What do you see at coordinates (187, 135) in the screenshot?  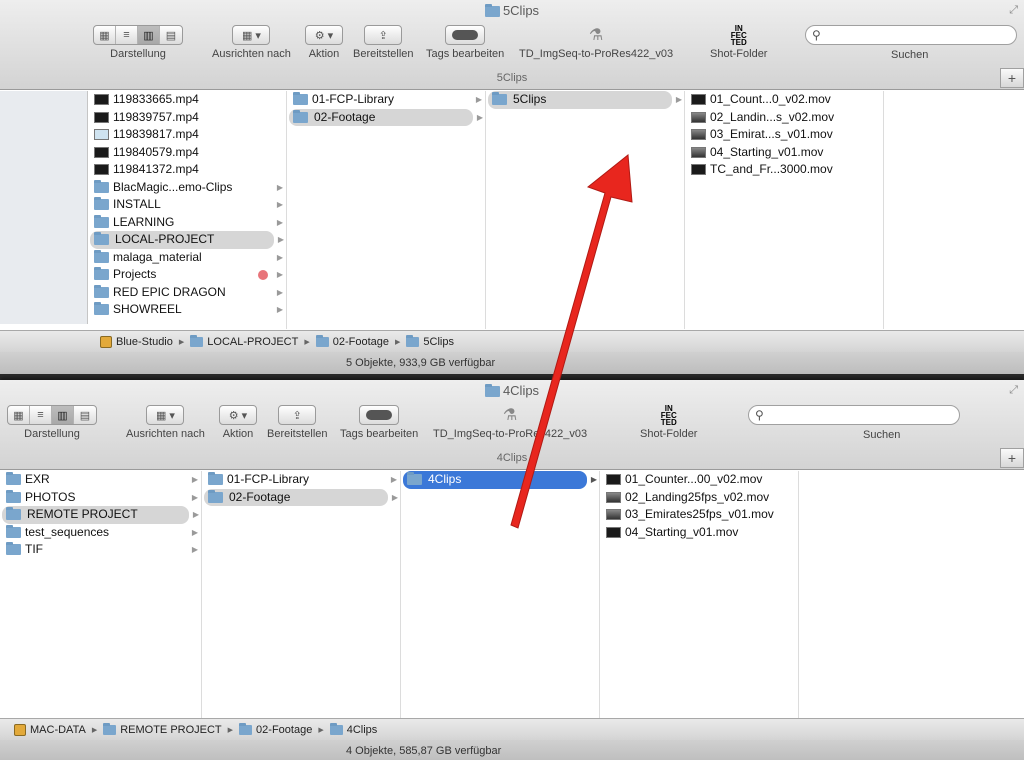 I see `list-item: 119839817.mp4` at bounding box center [187, 135].